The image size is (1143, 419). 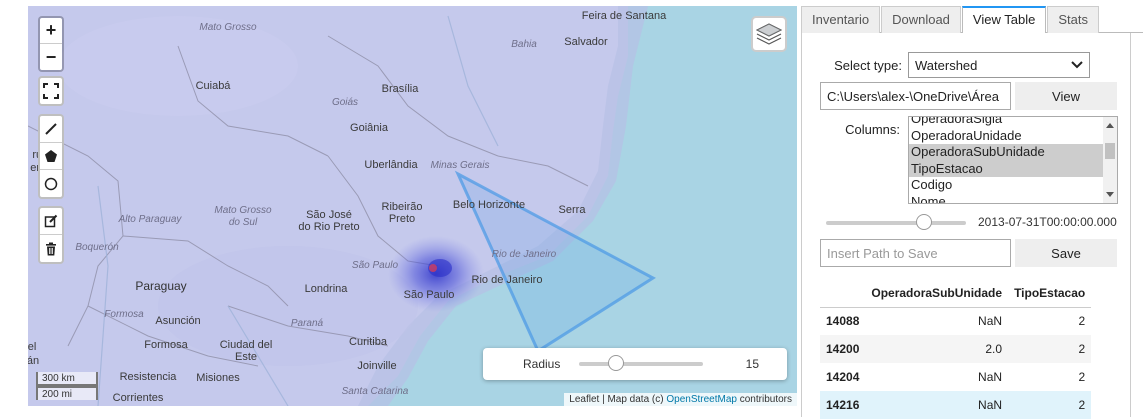 I want to click on map-label-ciudad-del-este: Ciudad del Este, so click(x=246, y=351).